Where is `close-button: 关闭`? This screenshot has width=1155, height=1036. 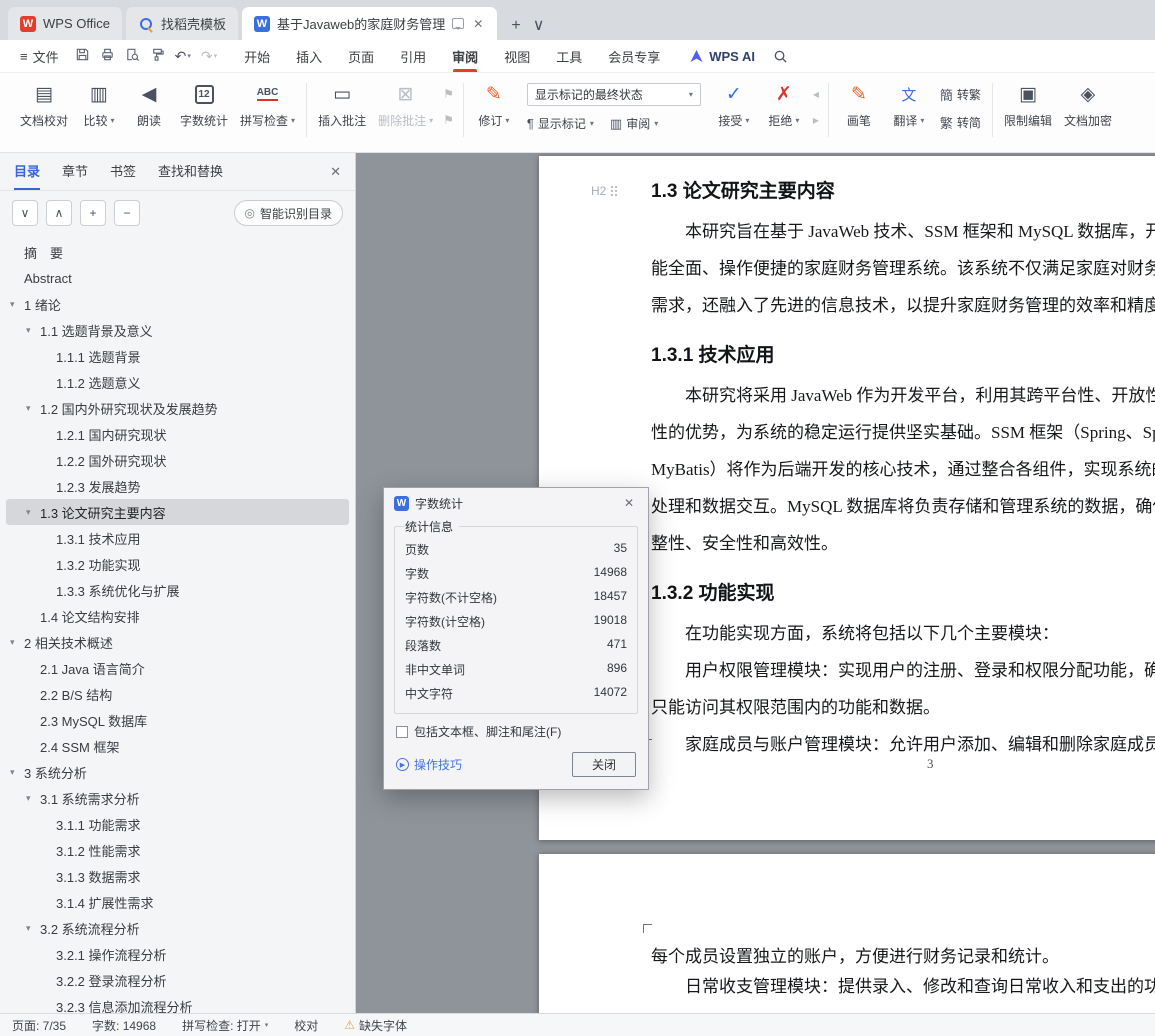 close-button: 关闭 is located at coordinates (604, 764).